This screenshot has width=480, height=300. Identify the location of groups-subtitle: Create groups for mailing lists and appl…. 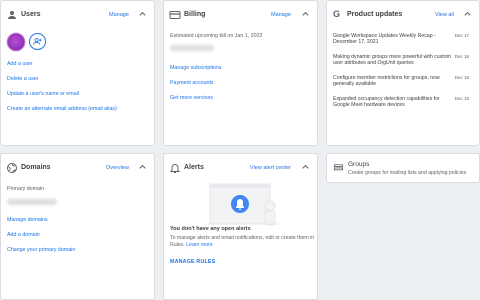
(407, 173).